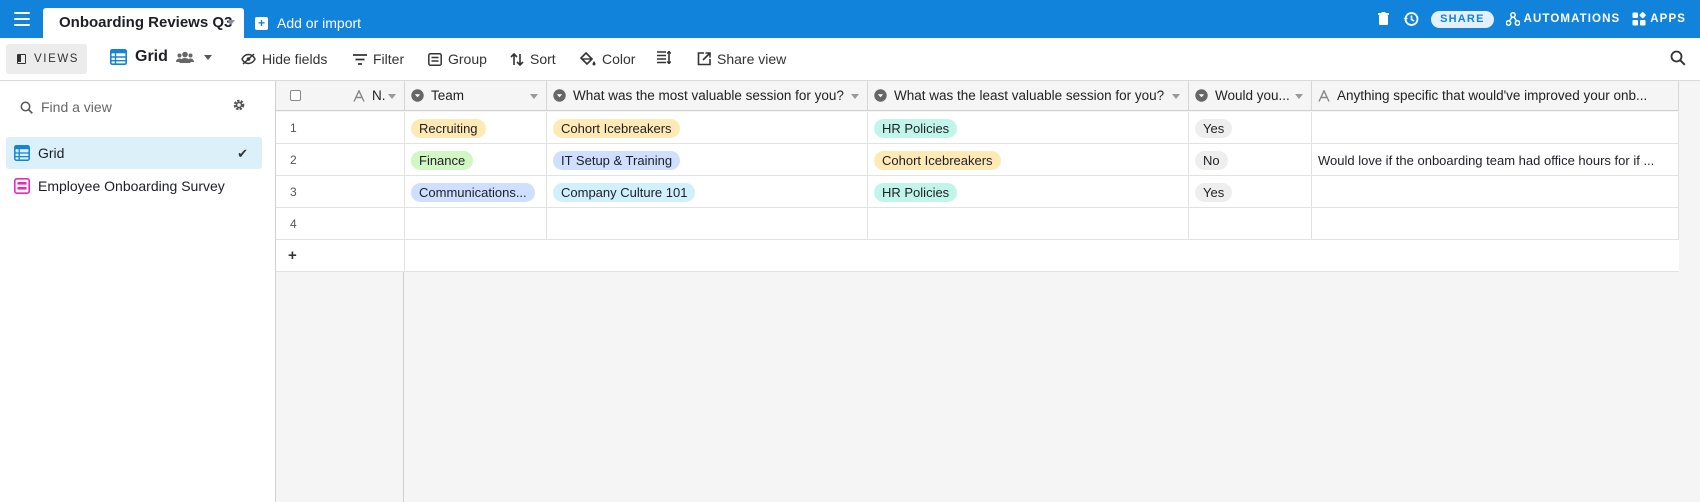  I want to click on add-row-button: +, so click(977, 256).